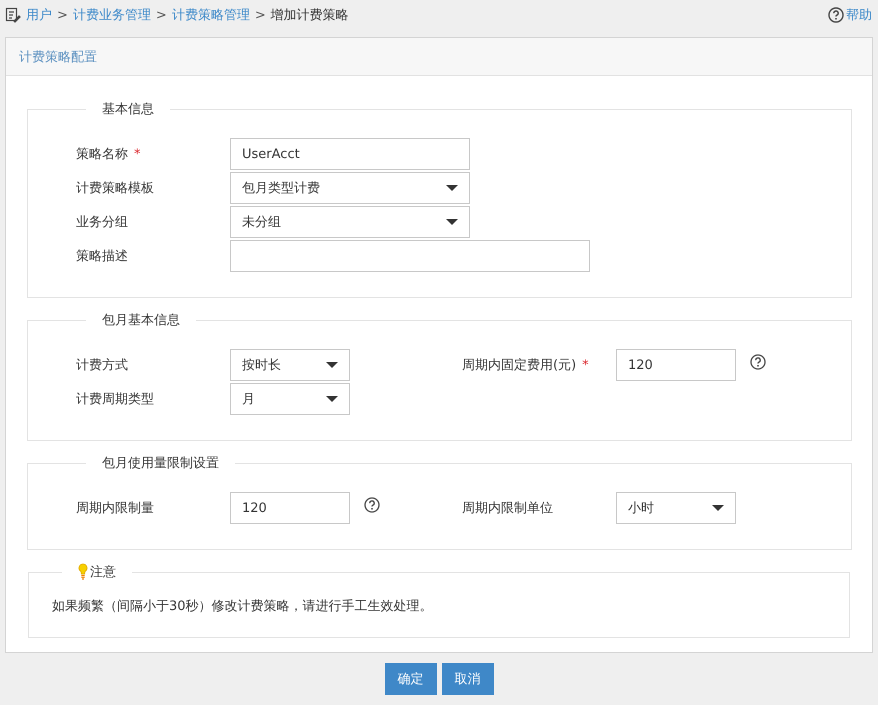 This screenshot has height=705, width=878. I want to click on confirm-button: 确定, so click(410, 679).